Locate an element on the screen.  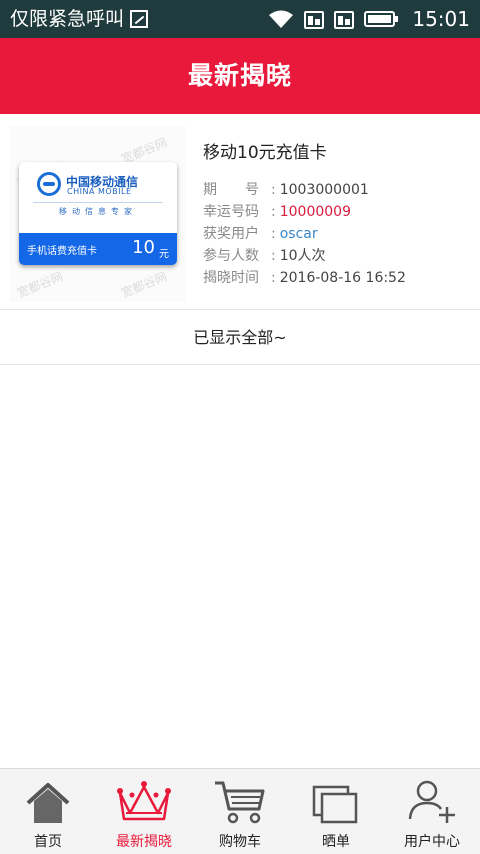
winner-link: oscar is located at coordinates (299, 234).